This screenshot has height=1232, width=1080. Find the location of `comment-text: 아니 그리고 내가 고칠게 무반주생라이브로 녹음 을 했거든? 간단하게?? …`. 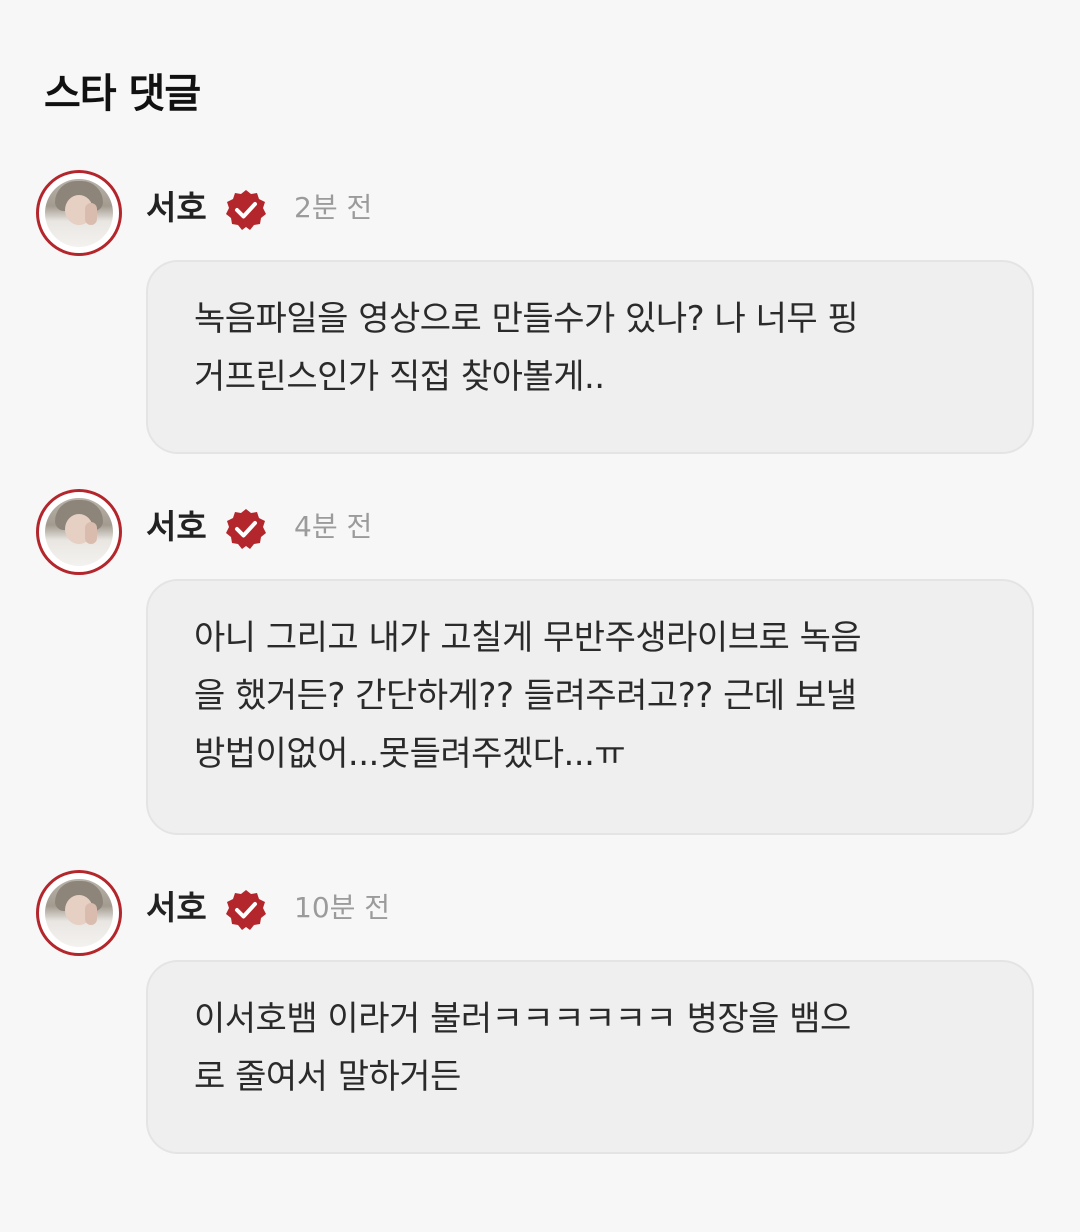

comment-text: 아니 그리고 내가 고칠게 무반주생라이브로 녹음 을 했거든? 간단하게?? … is located at coordinates (528, 696).